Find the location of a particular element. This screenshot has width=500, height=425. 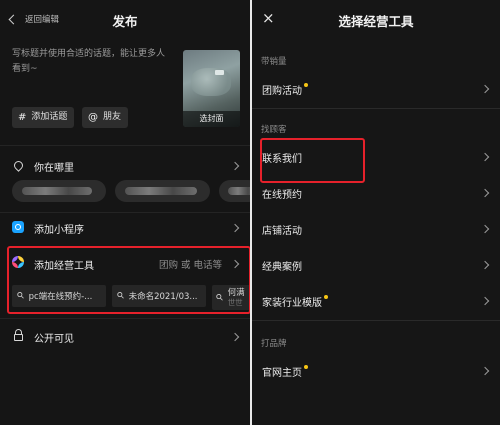

location-row: 你在哪里 is located at coordinates (125, 166).